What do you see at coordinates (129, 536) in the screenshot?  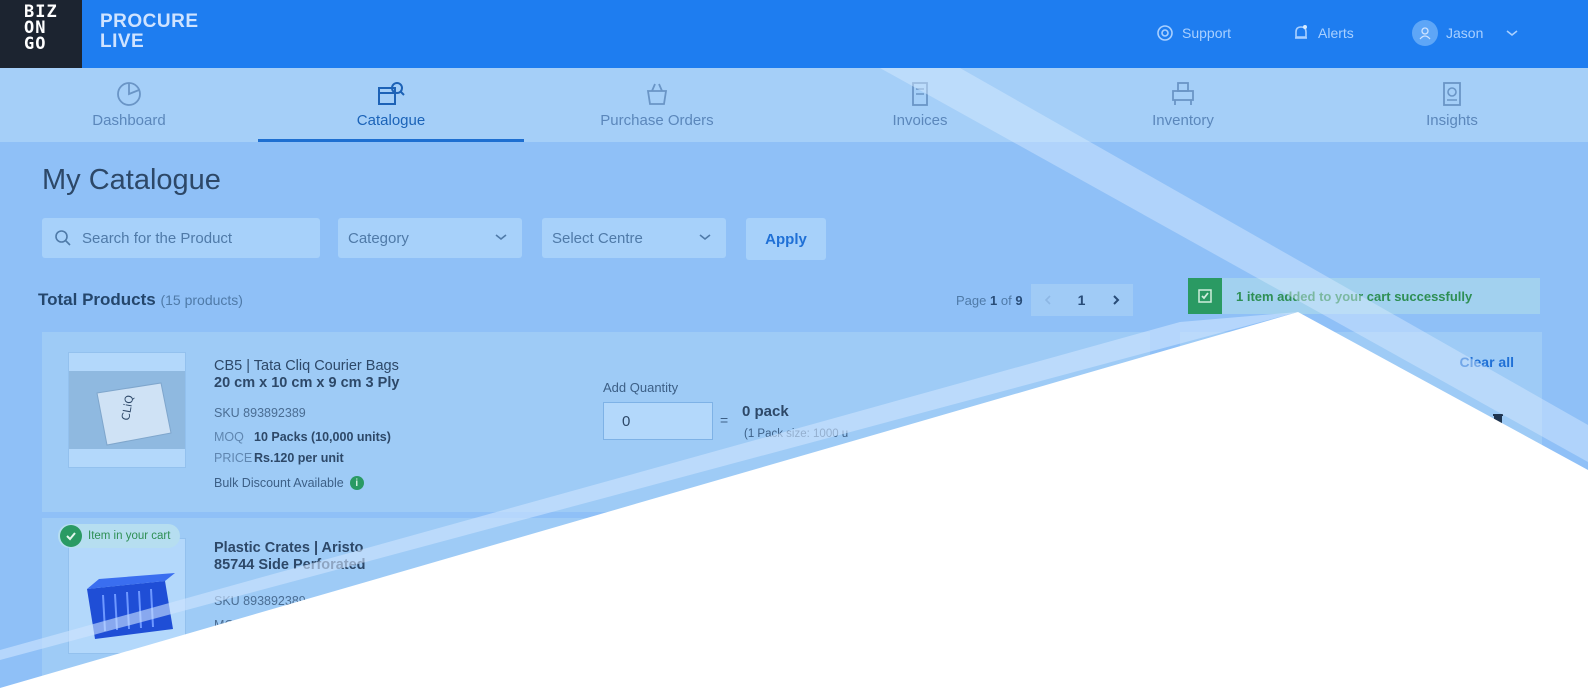 I see `in-cart-badge-label: Item in your cart` at bounding box center [129, 536].